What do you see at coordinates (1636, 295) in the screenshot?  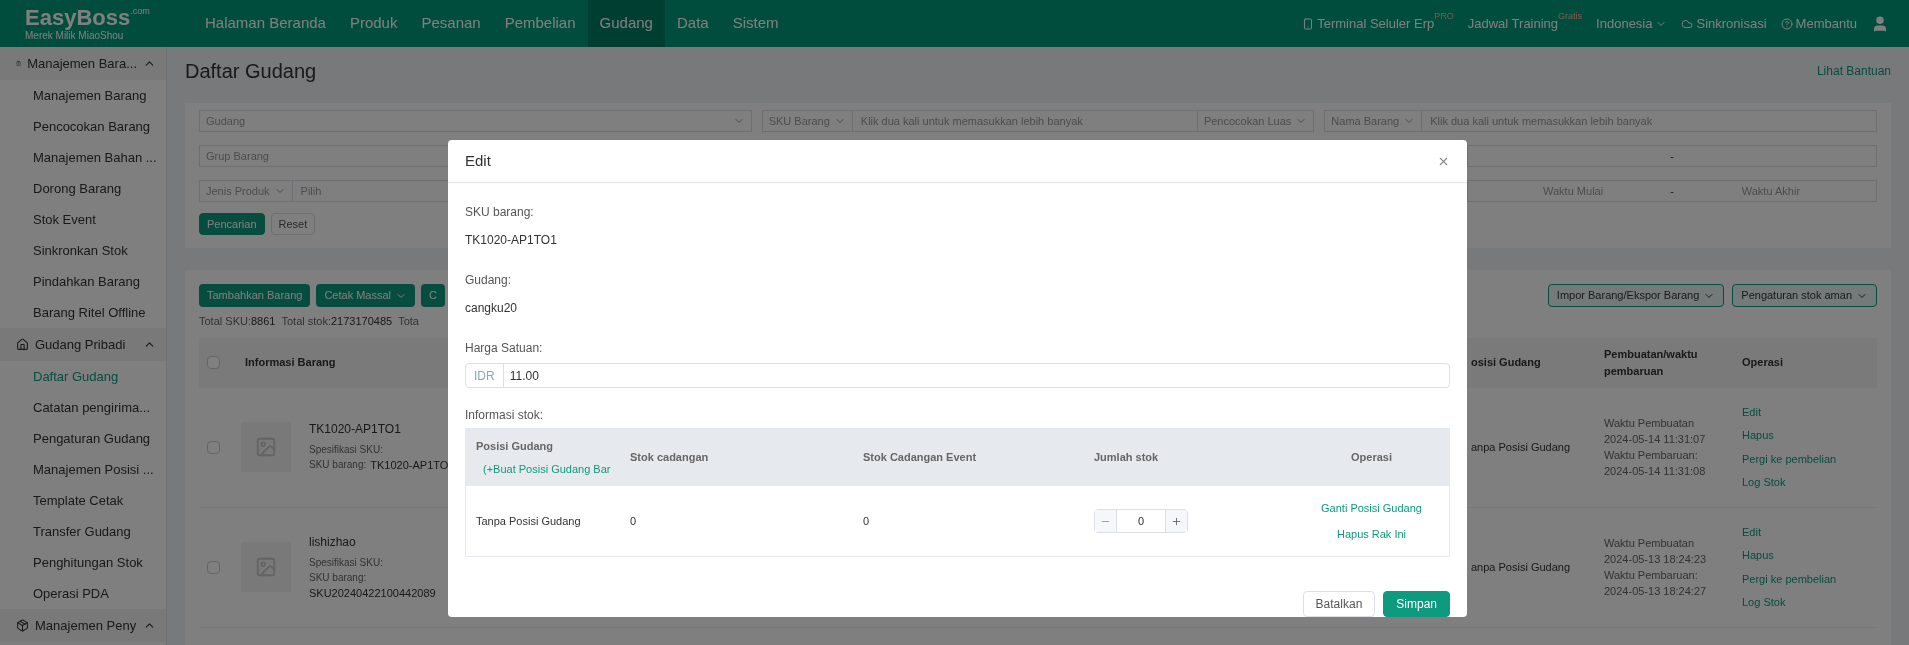 I see `toolbar-button: Impor Barang/Ekspor Barang` at bounding box center [1636, 295].